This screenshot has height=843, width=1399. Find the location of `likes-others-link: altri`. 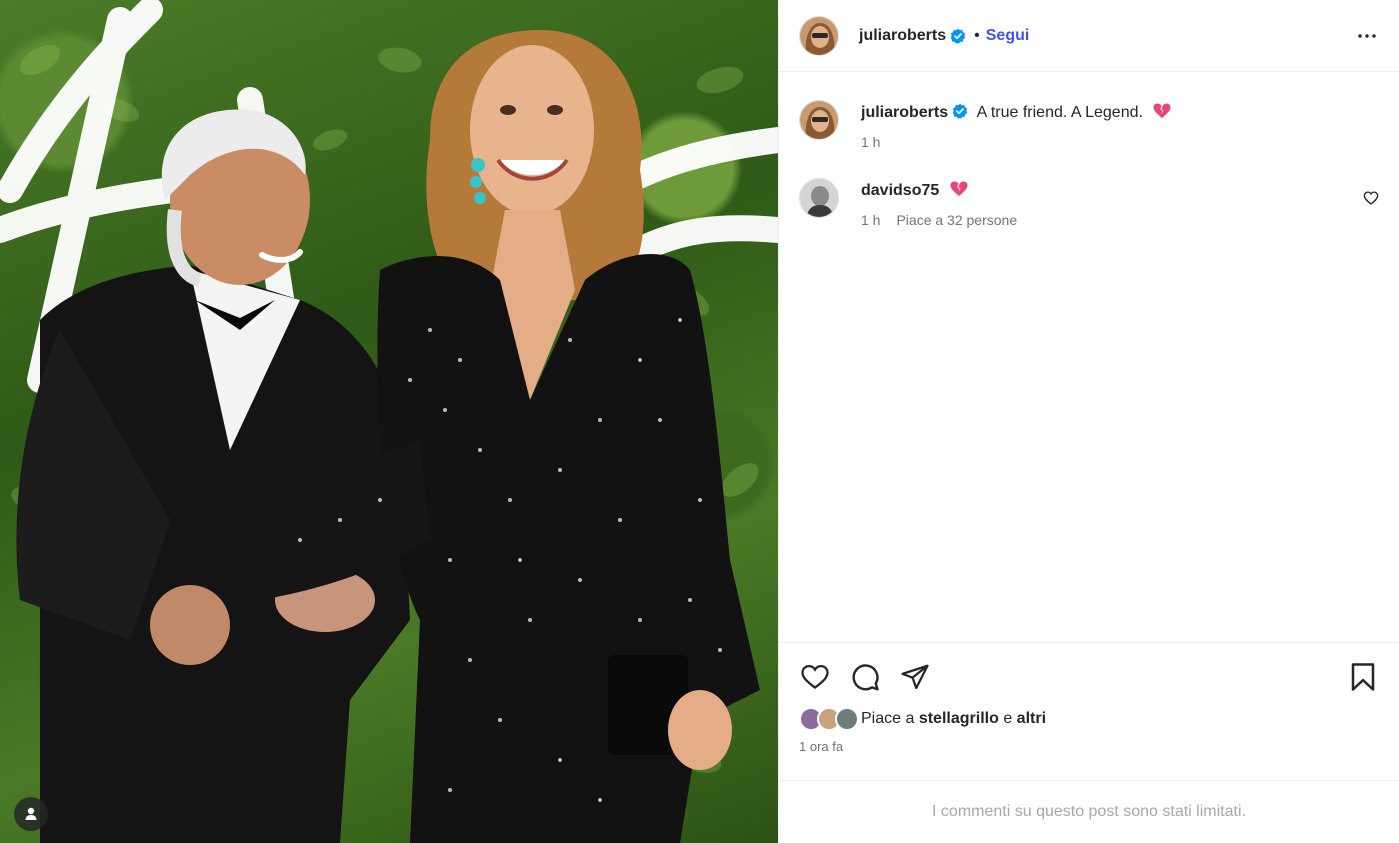

likes-others-link: altri is located at coordinates (1031, 719).